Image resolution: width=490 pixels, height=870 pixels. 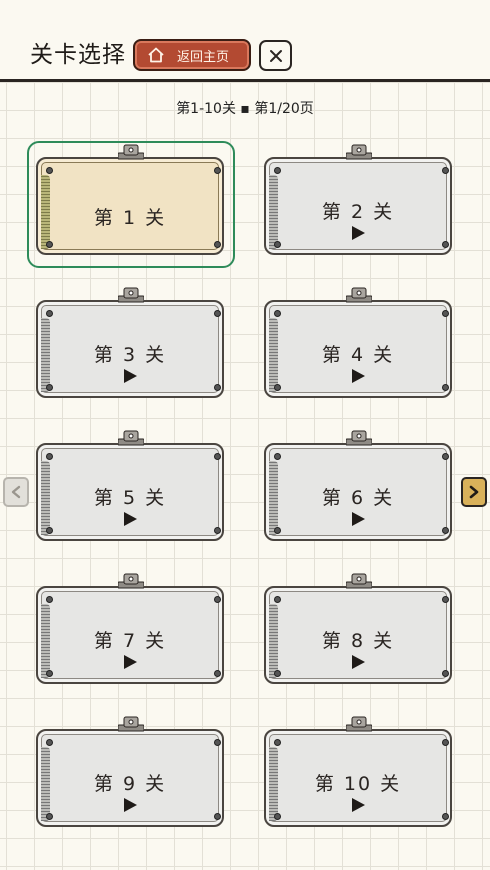 I want to click on level-card-6: 第 6 关, so click(x=358, y=488).